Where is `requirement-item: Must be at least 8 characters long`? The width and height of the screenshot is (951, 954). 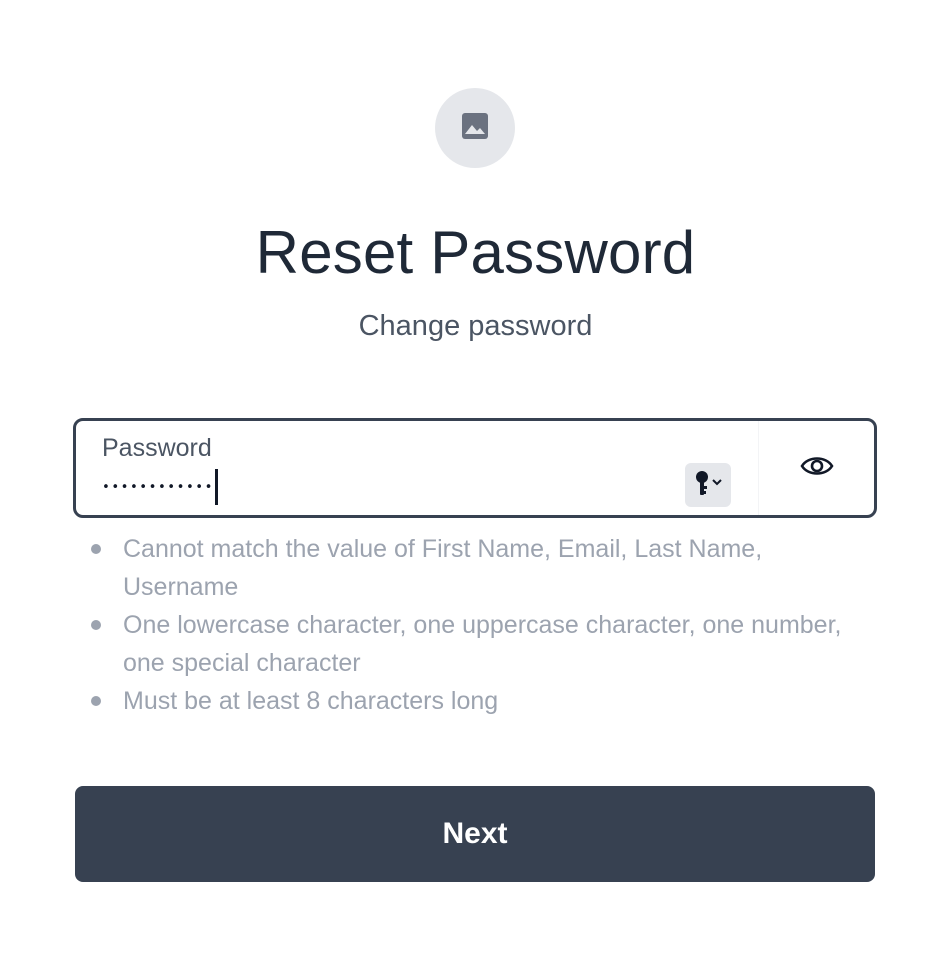
requirement-item: Must be at least 8 characters long is located at coordinates (475, 701).